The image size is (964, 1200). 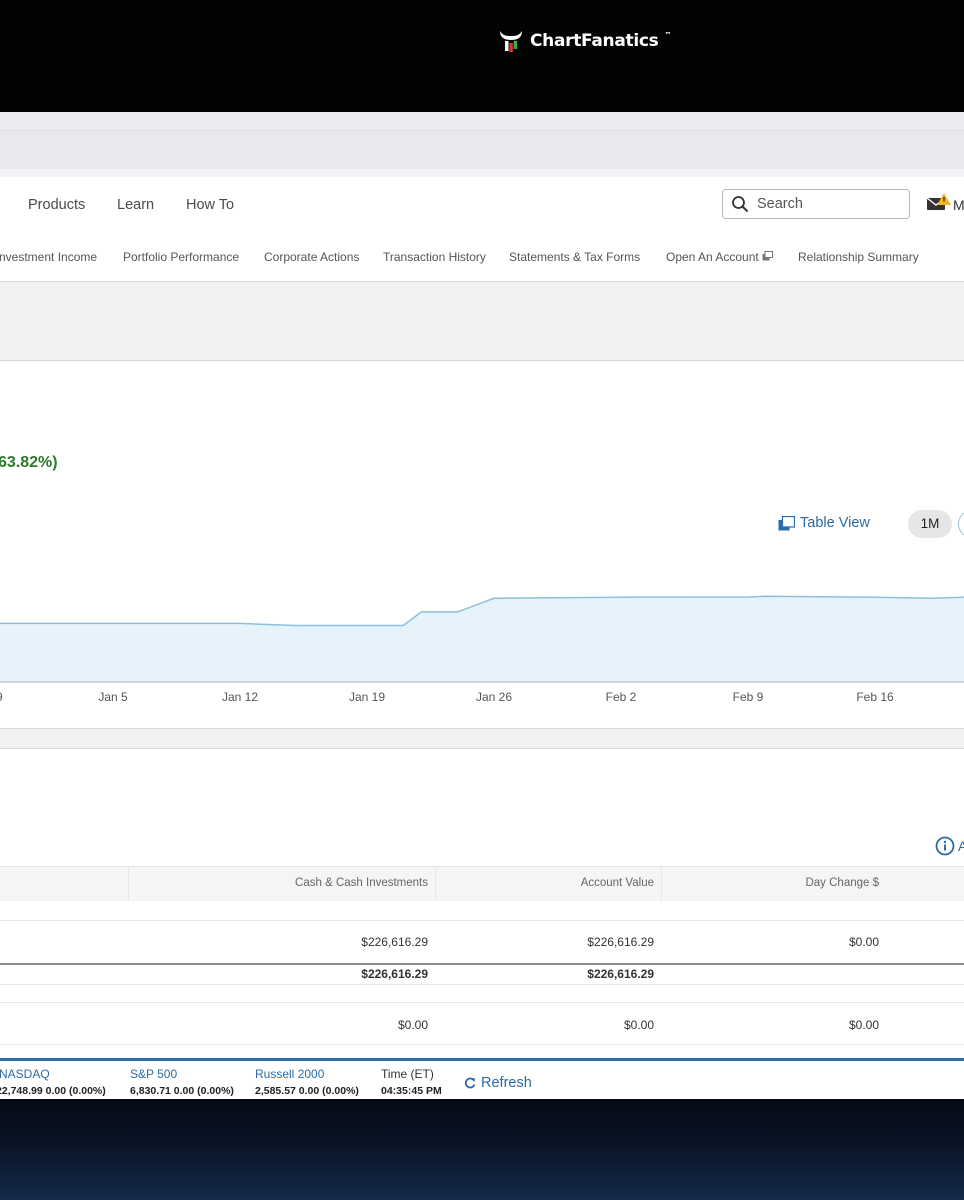 I want to click on performance-area-chart: 9 Jan 5 Jan 12 Jan 19 Jan 26 Feb 2 Feb 9 Feb 16, so click(x=482, y=648).